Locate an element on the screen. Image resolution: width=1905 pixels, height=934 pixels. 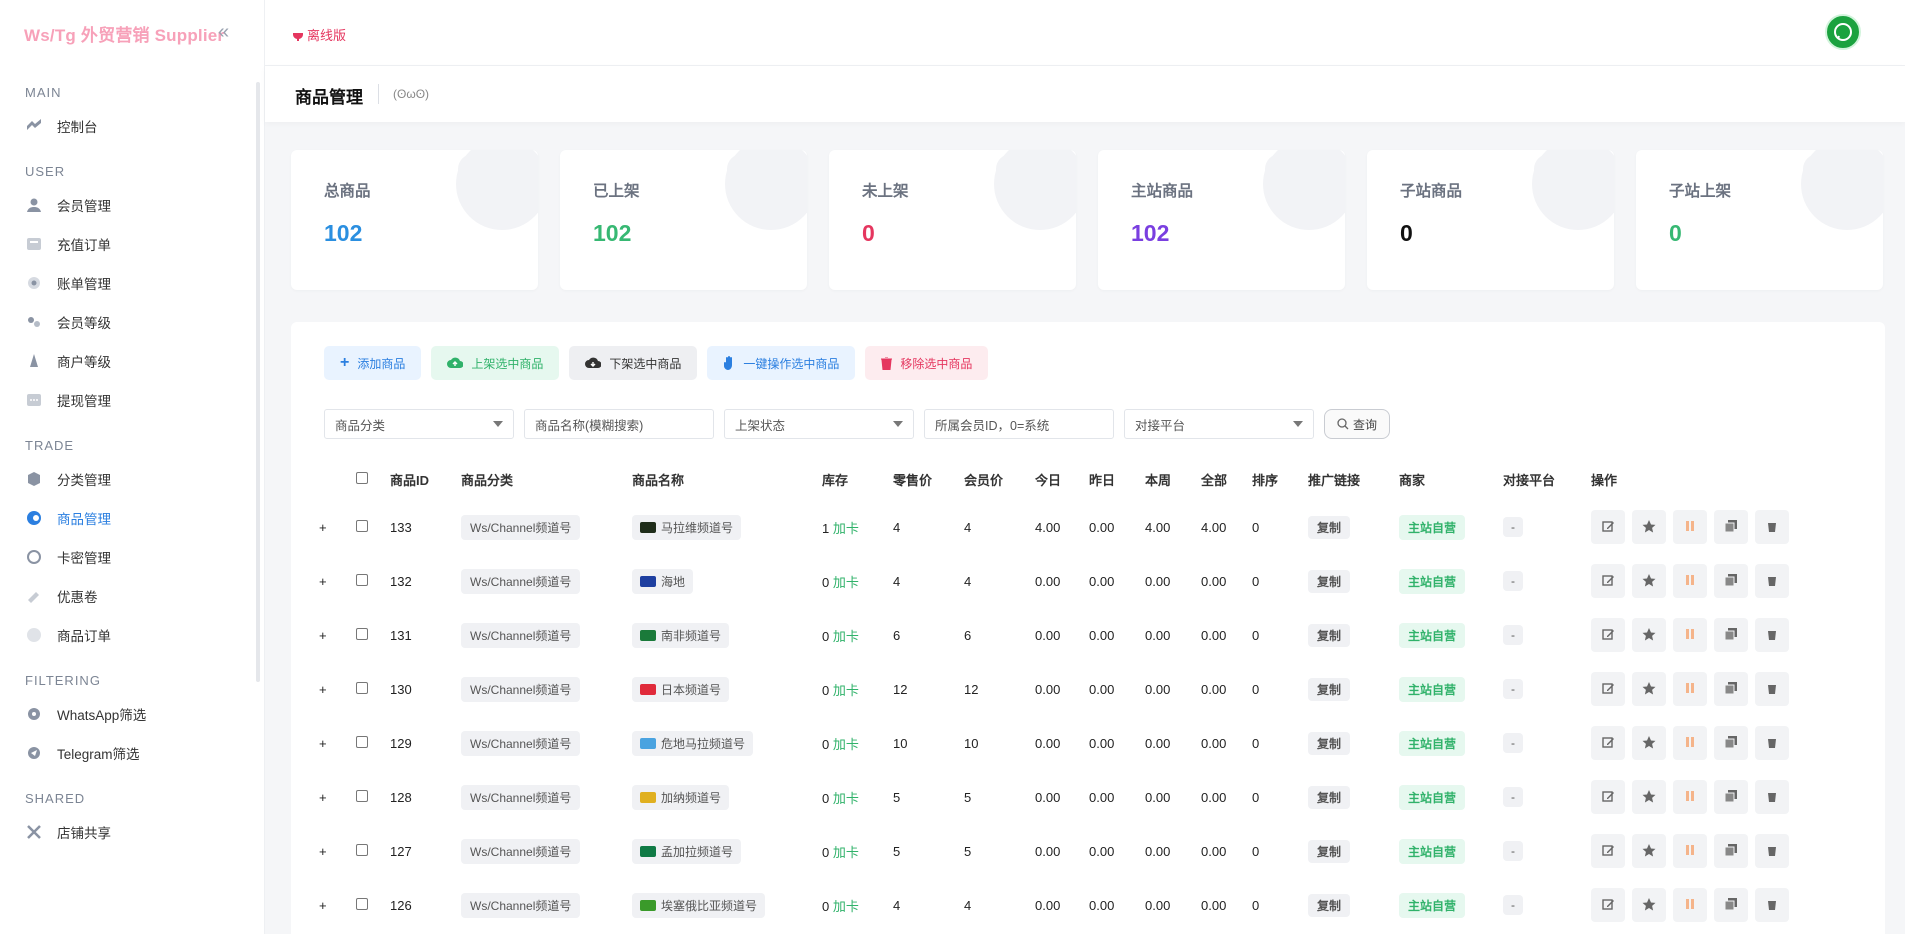
platform-select: 对接平台 is located at coordinates (1219, 424).